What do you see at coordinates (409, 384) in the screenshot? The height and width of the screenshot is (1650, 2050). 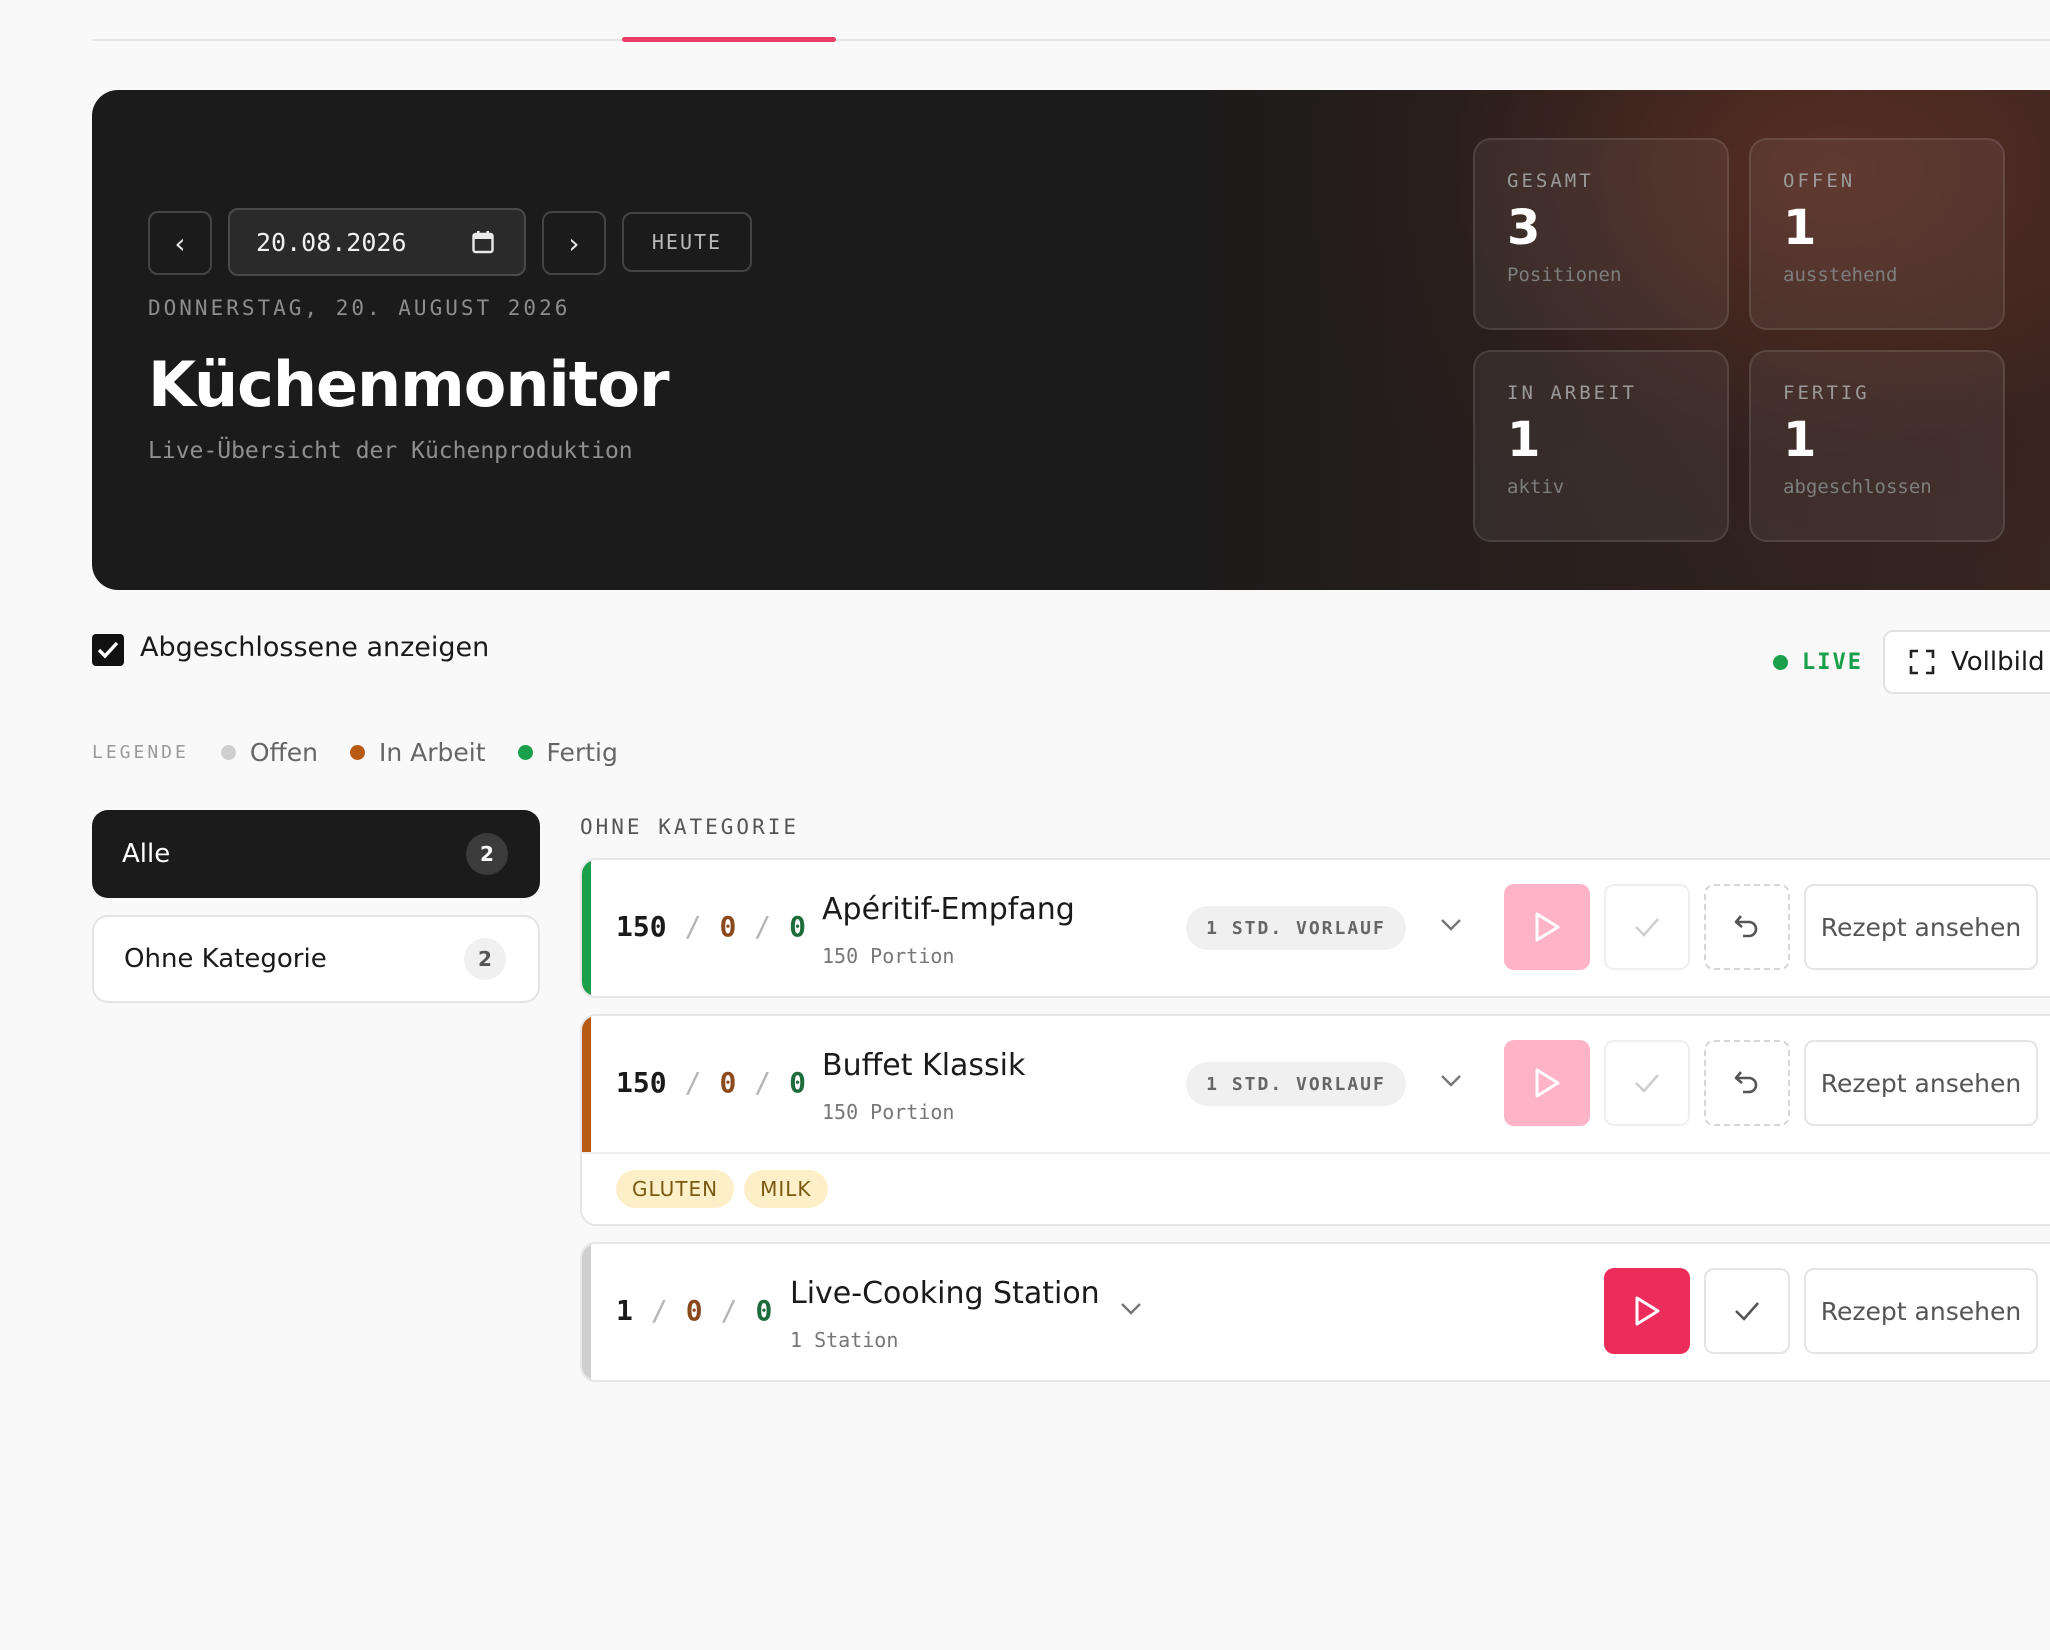 I see `page-title: Küchenmonitor` at bounding box center [409, 384].